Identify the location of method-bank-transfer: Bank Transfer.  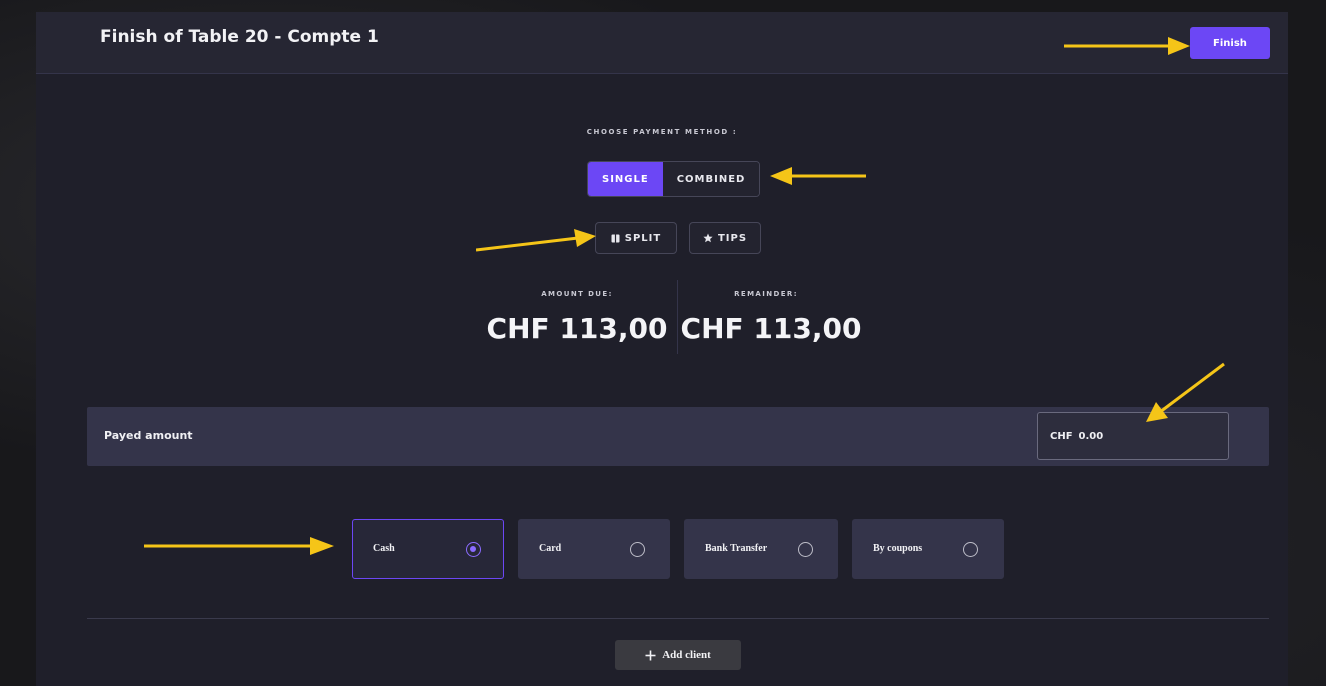
(761, 549).